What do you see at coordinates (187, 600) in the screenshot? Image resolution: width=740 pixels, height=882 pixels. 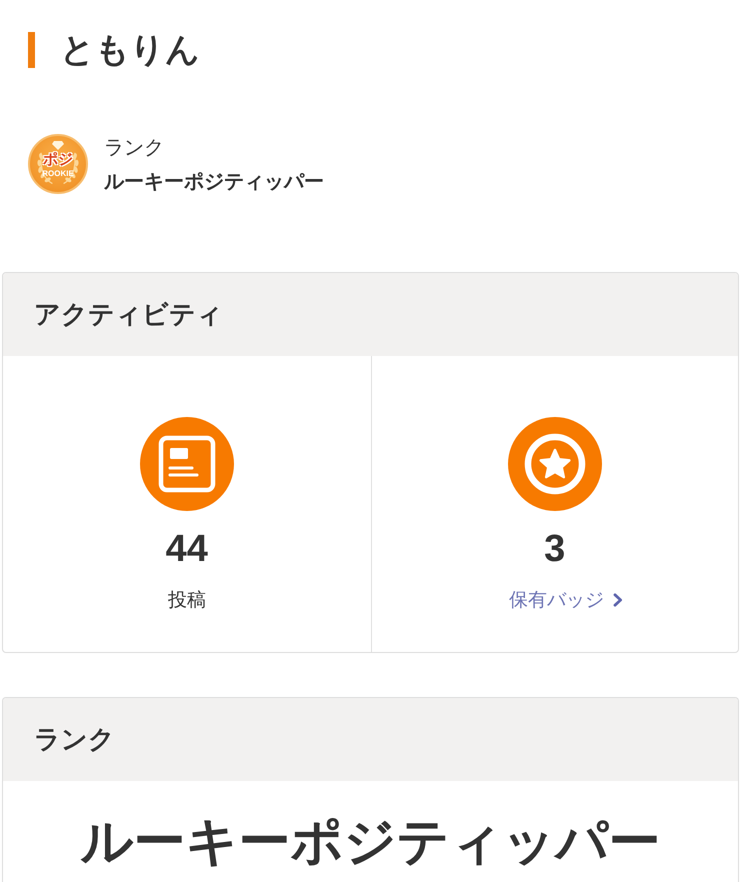 I see `stat-label: 投稿` at bounding box center [187, 600].